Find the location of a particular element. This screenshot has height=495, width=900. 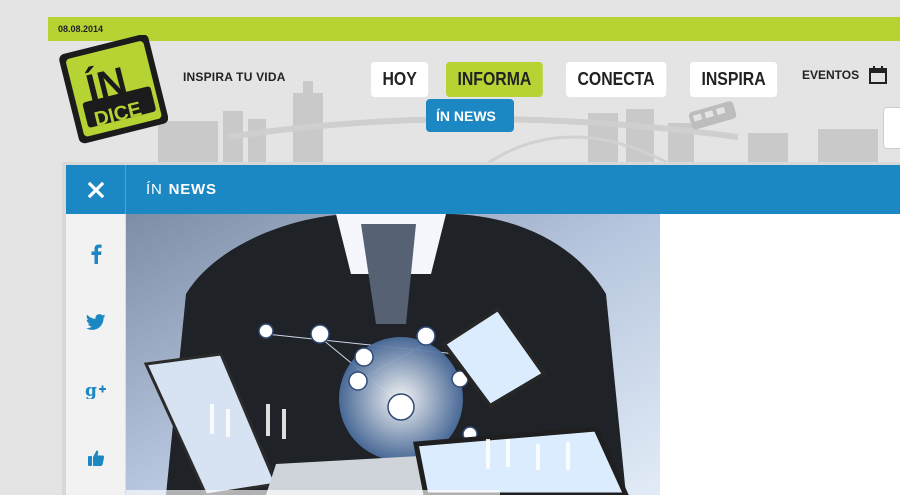

top-date-bar: 08.08.2014 is located at coordinates (474, 29).